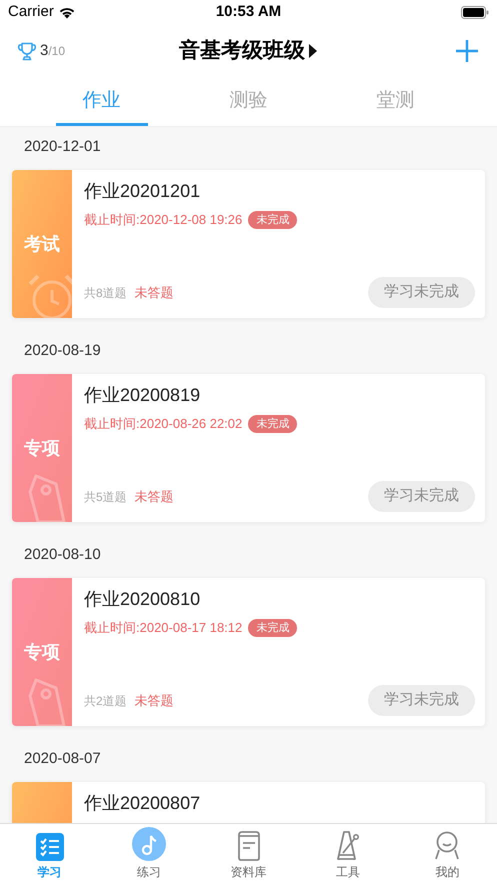 Image resolution: width=497 pixels, height=883 pixels. I want to click on book-icon, so click(249, 846).